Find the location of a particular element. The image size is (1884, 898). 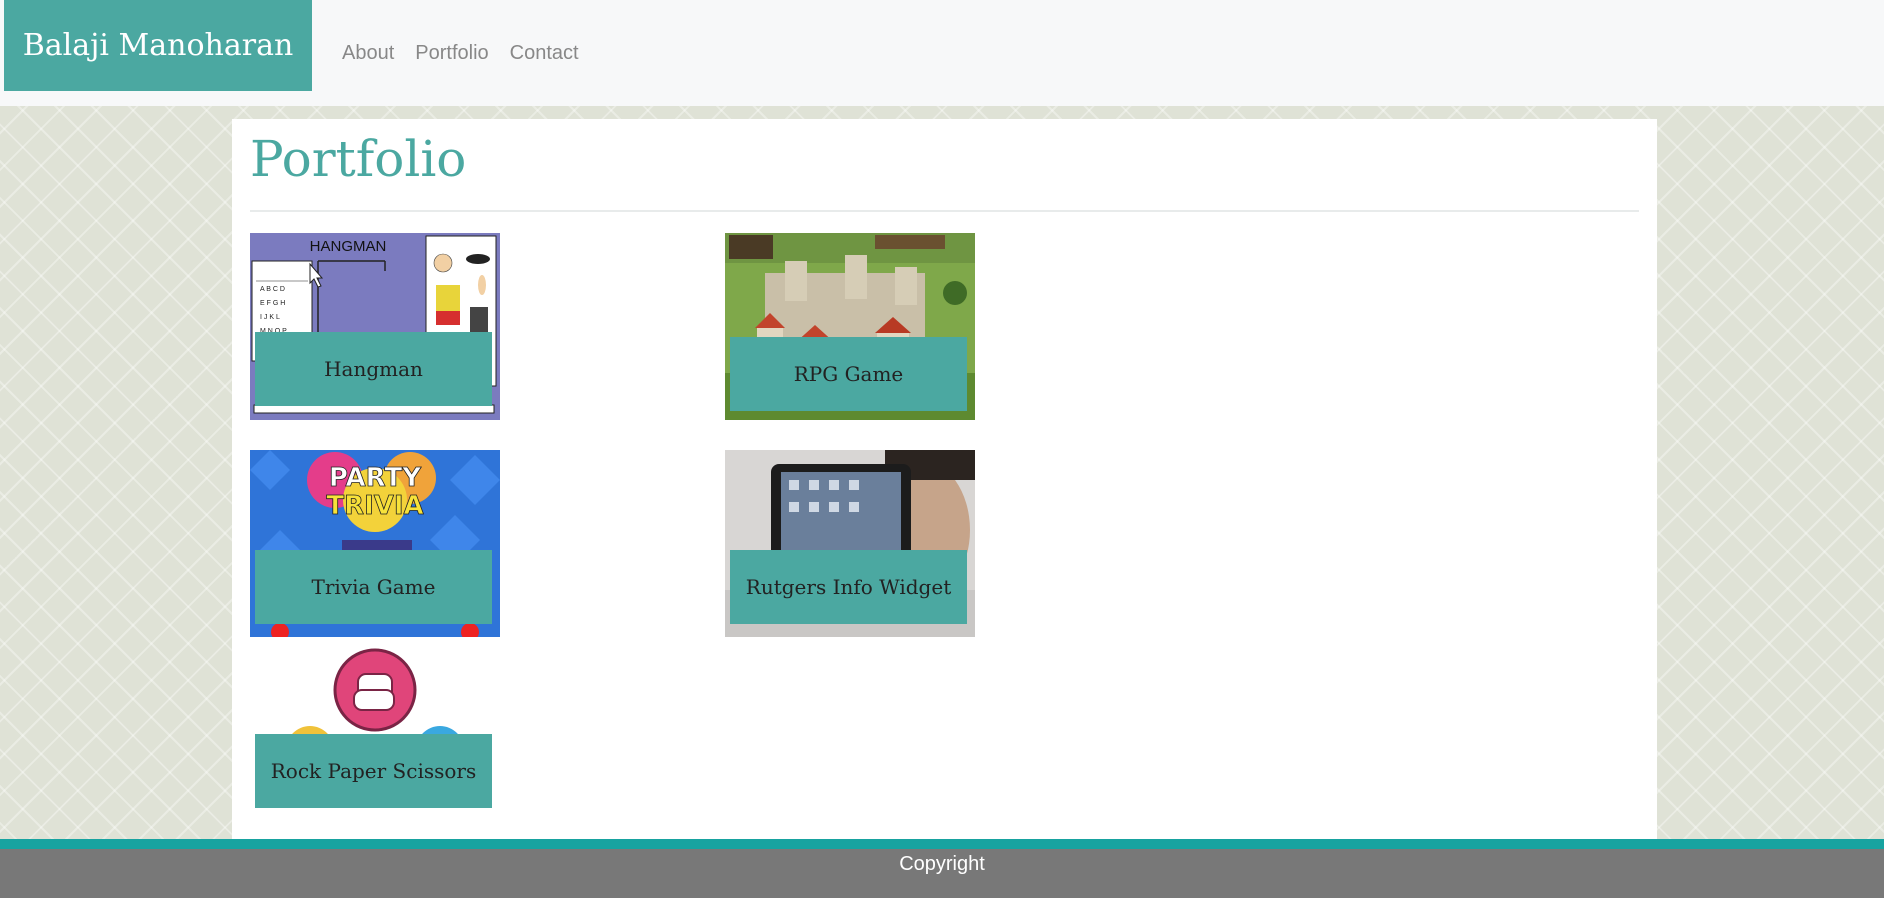

project-card-rutgers: Rutgers Info Widget is located at coordinates (850, 543).